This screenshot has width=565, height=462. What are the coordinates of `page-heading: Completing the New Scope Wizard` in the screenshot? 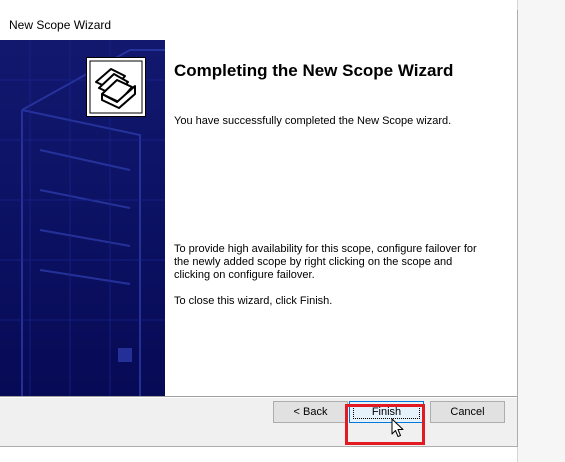 It's located at (314, 70).